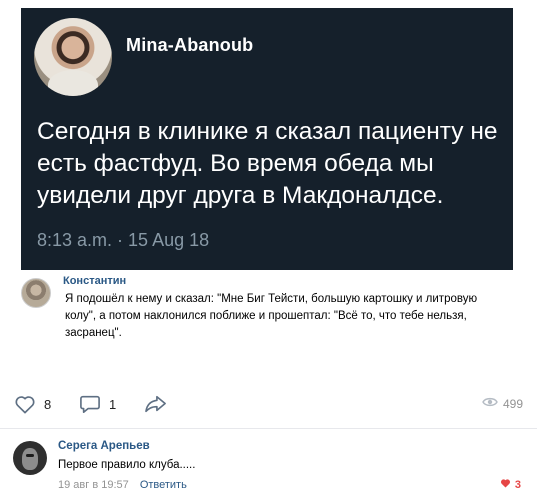  Describe the element at coordinates (517, 484) in the screenshot. I see `comment-like-count: 3` at that location.